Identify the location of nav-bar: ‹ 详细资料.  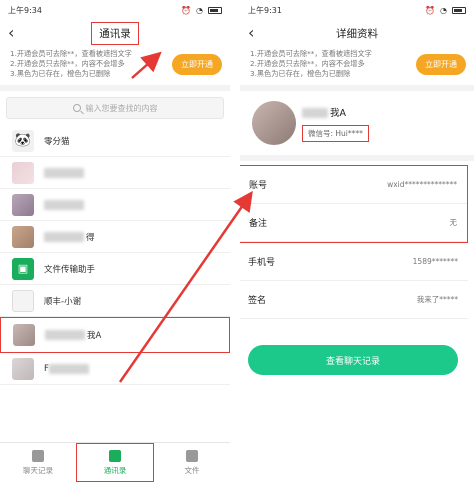
(357, 33).